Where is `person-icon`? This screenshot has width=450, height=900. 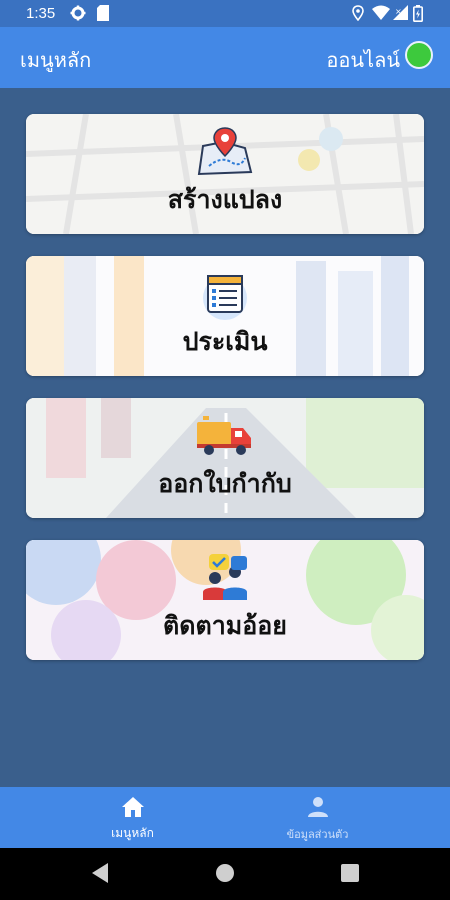 person-icon is located at coordinates (318, 809).